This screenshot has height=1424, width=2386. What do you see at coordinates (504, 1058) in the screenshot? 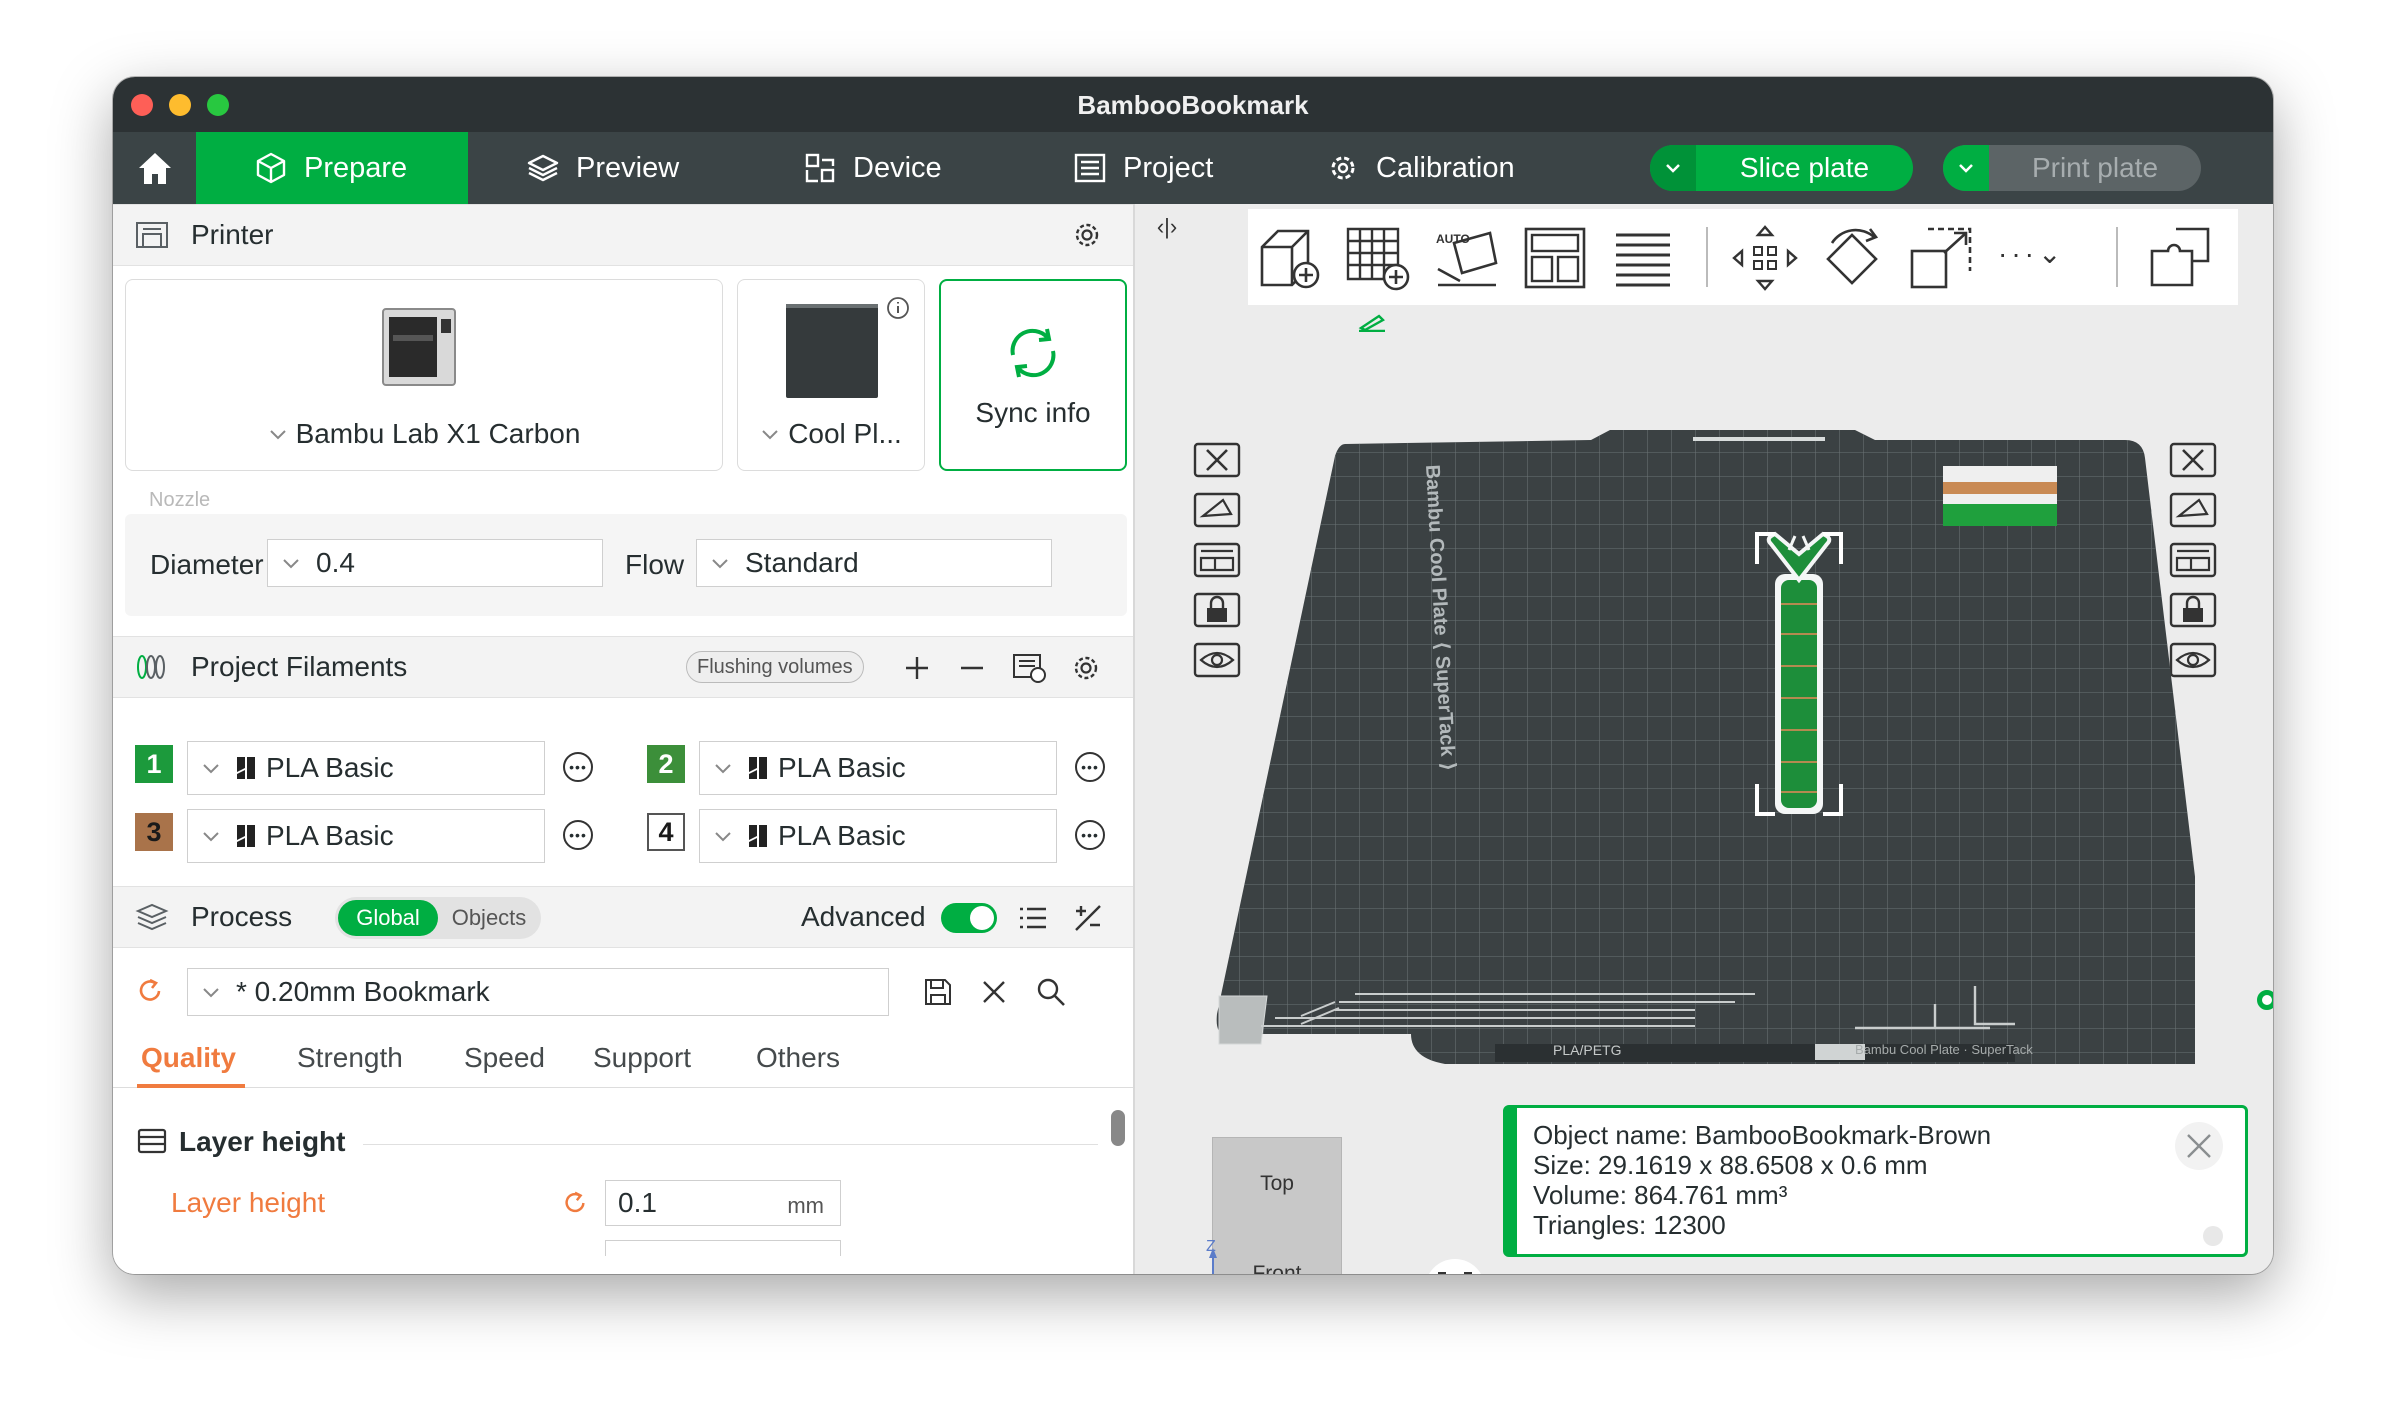
I see `subtab-speed: Speed` at bounding box center [504, 1058].